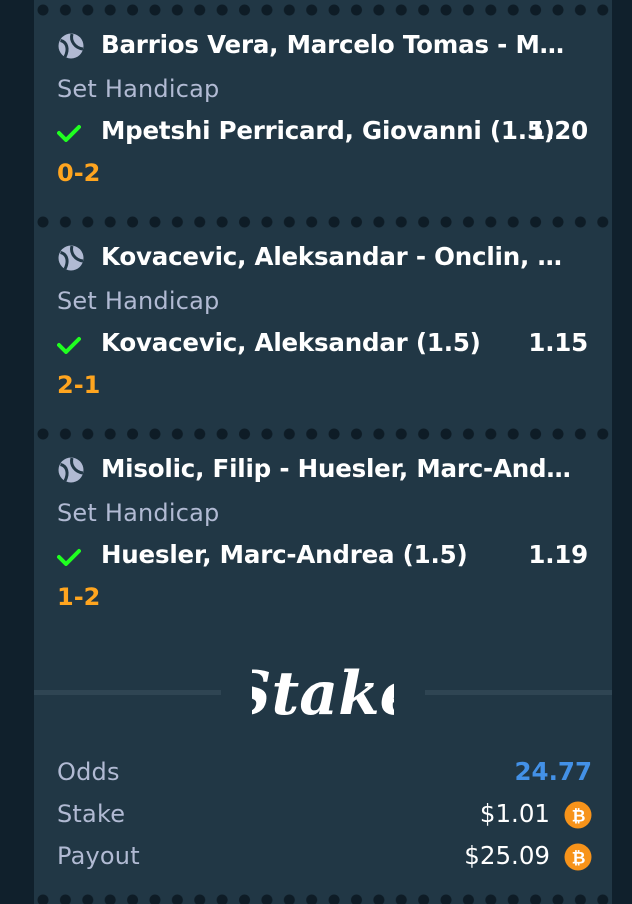  What do you see at coordinates (324, 814) in the screenshot?
I see `stake-row: Stake $1.01 ₿` at bounding box center [324, 814].